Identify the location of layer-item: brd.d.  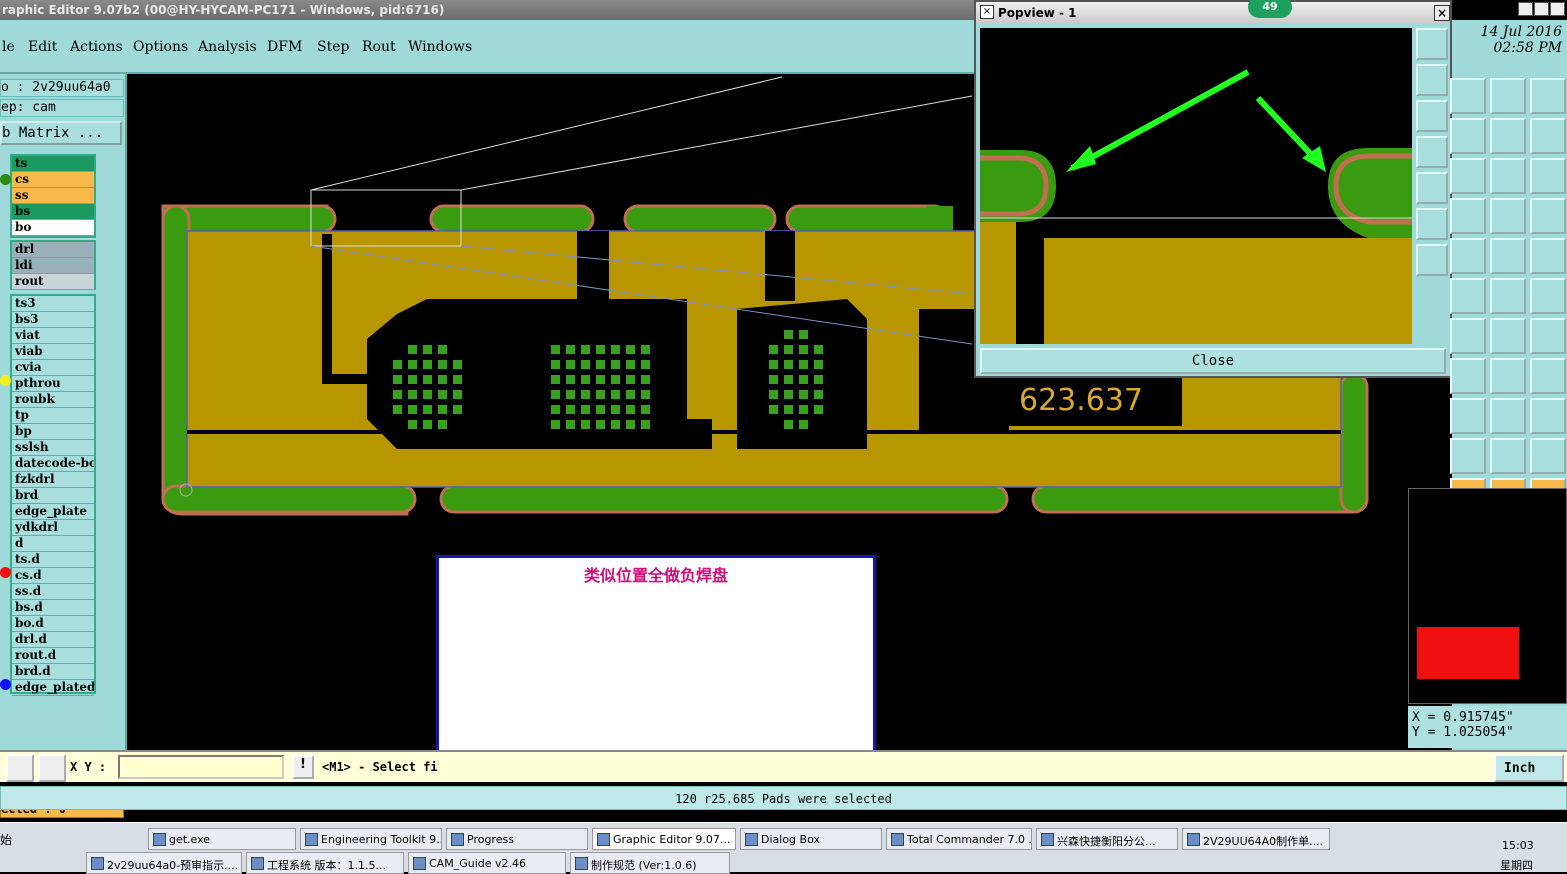
(53, 672).